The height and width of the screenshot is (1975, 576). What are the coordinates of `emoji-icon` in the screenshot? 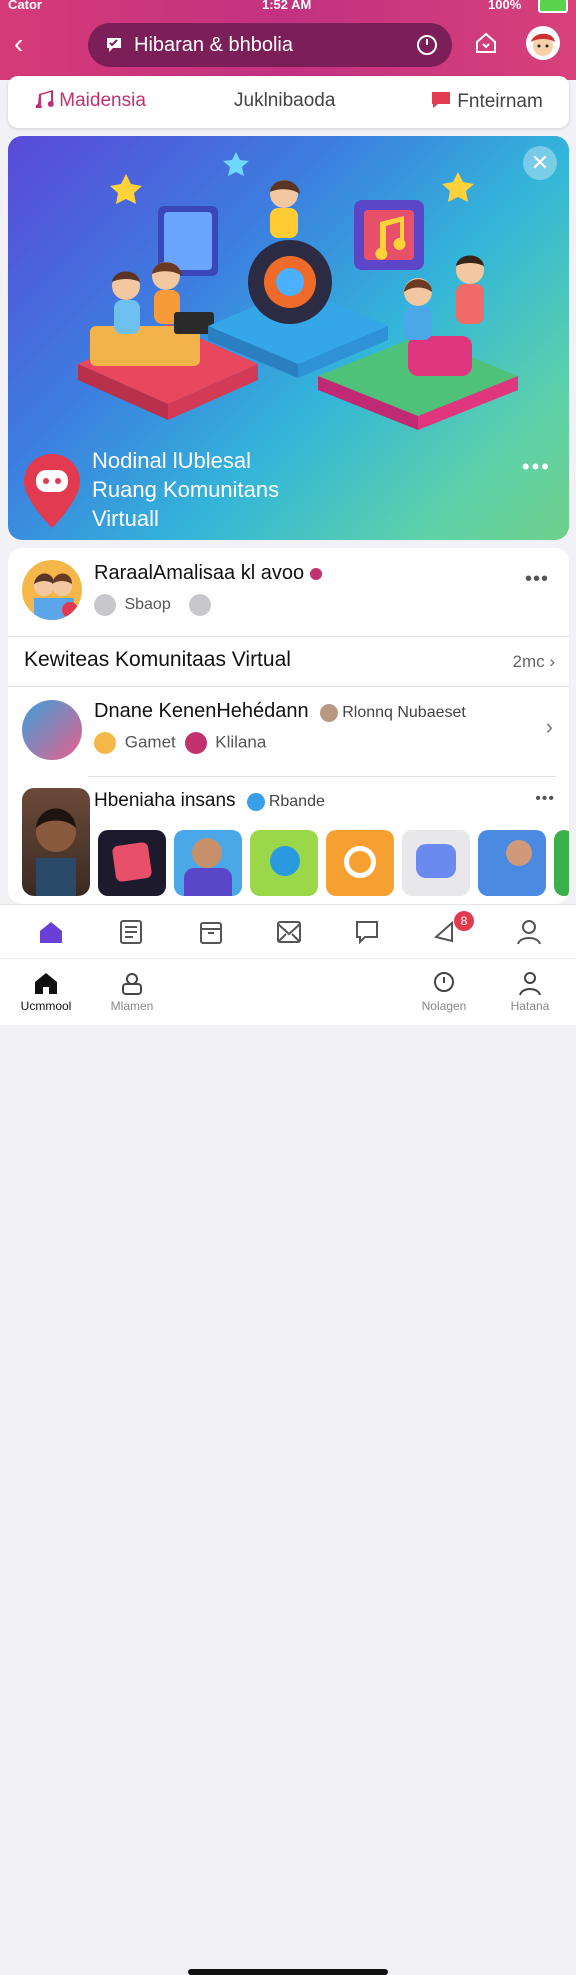 It's located at (105, 743).